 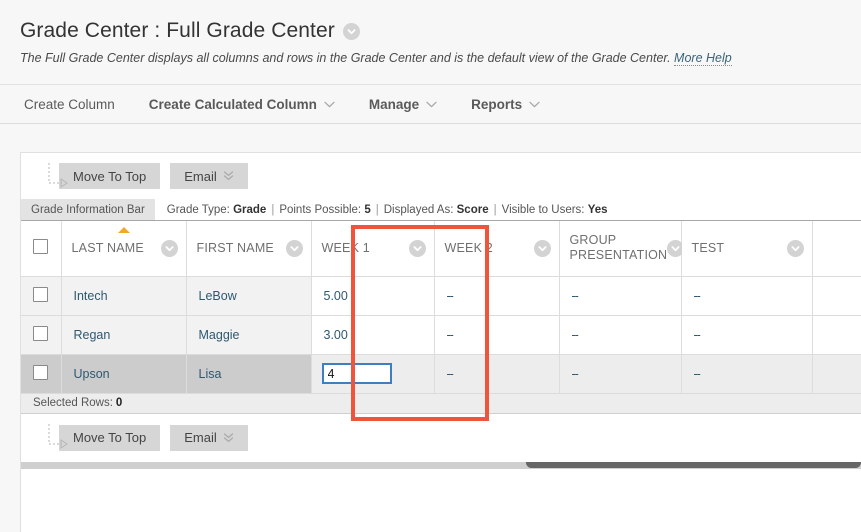 I want to click on grade-information-bar-tab: Grade Information Bar, so click(x=88, y=210).